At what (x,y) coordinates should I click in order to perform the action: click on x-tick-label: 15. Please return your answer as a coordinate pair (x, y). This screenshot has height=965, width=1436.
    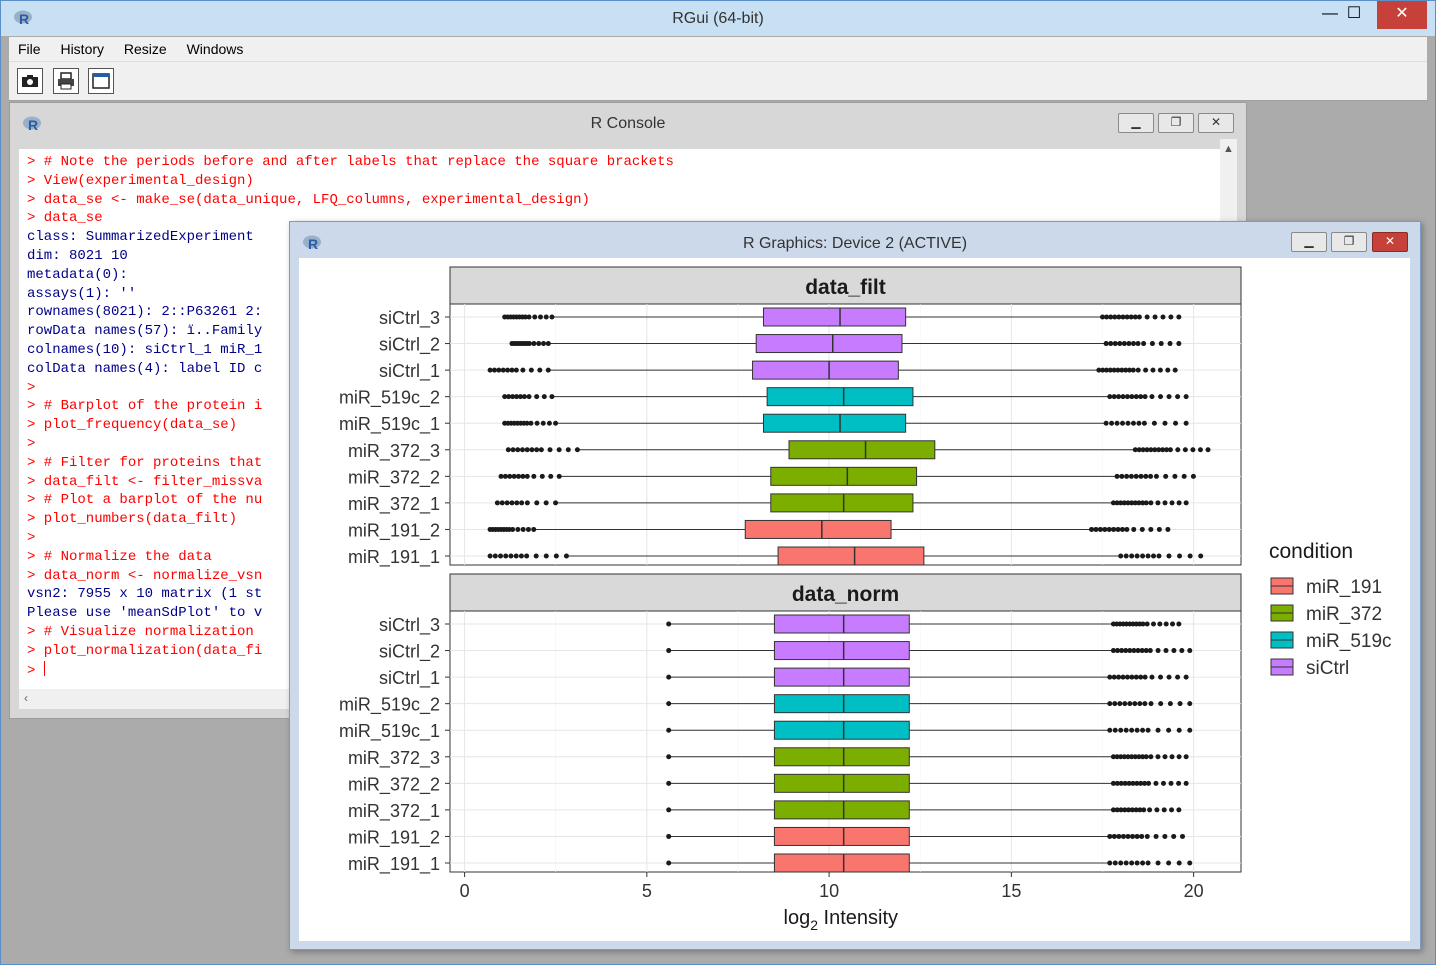
    Looking at the image, I should click on (1011, 891).